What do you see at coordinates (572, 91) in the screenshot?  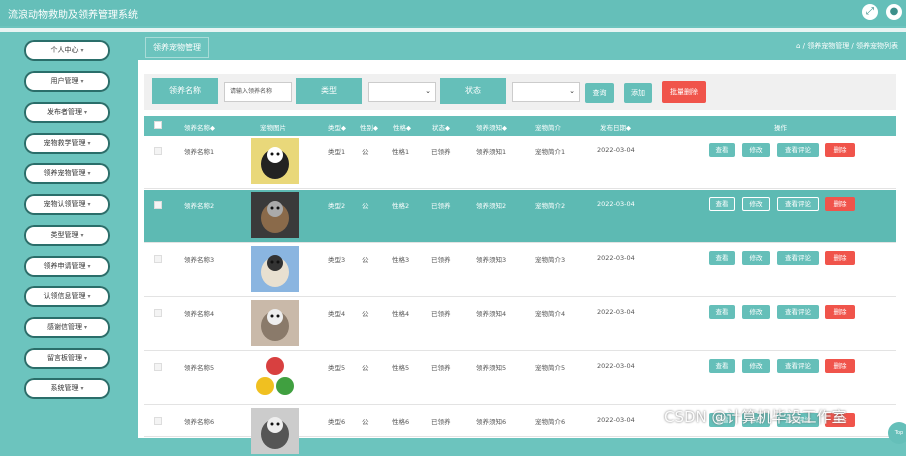 I see `chevron-down-icon: ⌄` at bounding box center [572, 91].